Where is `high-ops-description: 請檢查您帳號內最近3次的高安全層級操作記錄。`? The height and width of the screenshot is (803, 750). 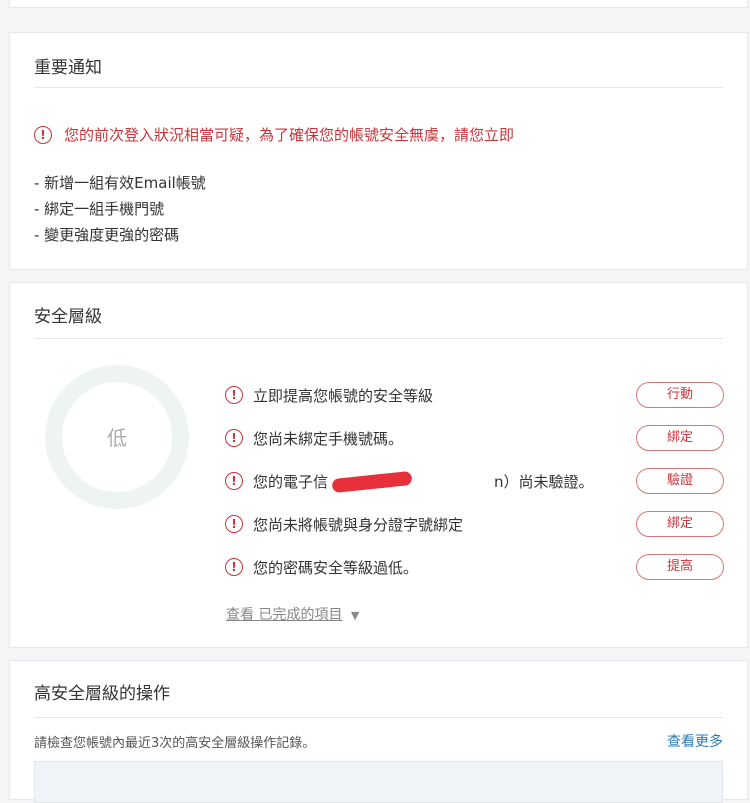
high-ops-description: 請檢查您帳號內最近3次的高安全層級操作記錄。 is located at coordinates (175, 743).